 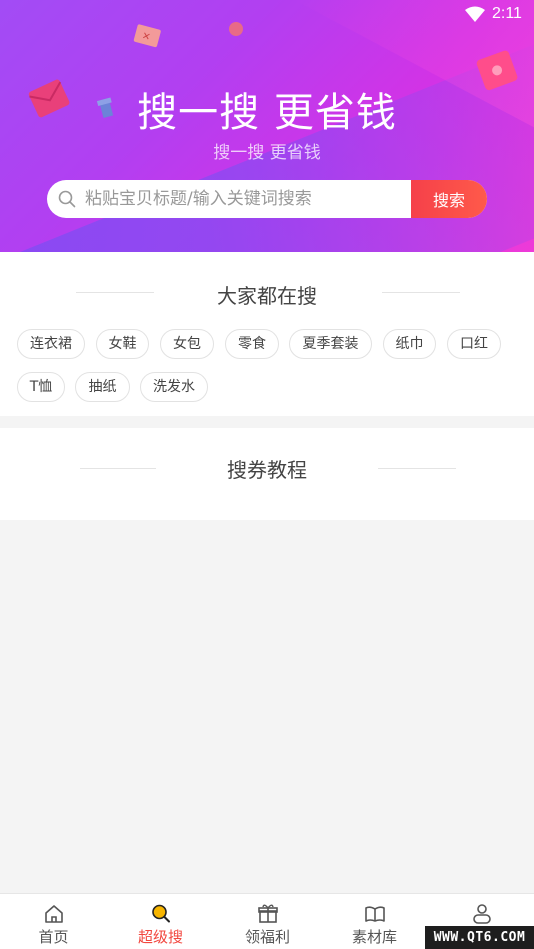 What do you see at coordinates (482, 914) in the screenshot?
I see `user-icon` at bounding box center [482, 914].